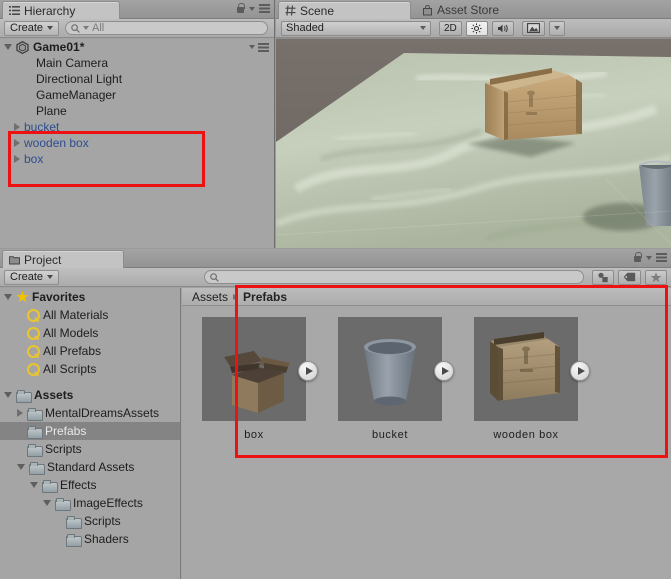  Describe the element at coordinates (533, 28) in the screenshot. I see `scene-gizmos-toggle` at that location.